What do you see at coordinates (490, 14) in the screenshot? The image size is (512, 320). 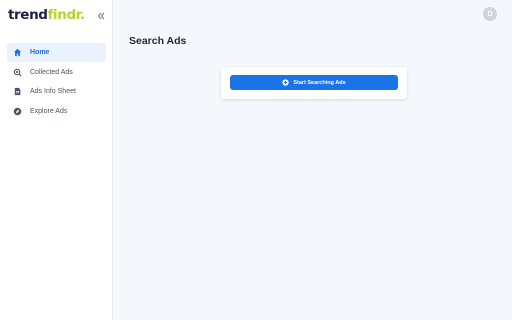 I see `user-avatar: D` at bounding box center [490, 14].